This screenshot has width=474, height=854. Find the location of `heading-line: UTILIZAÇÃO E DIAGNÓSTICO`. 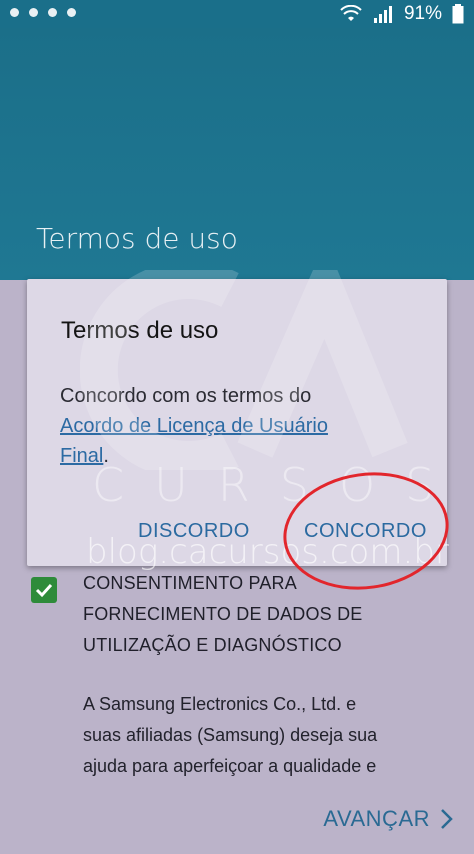

heading-line: UTILIZAÇÃO E DIAGNÓSTICO is located at coordinates (212, 645).